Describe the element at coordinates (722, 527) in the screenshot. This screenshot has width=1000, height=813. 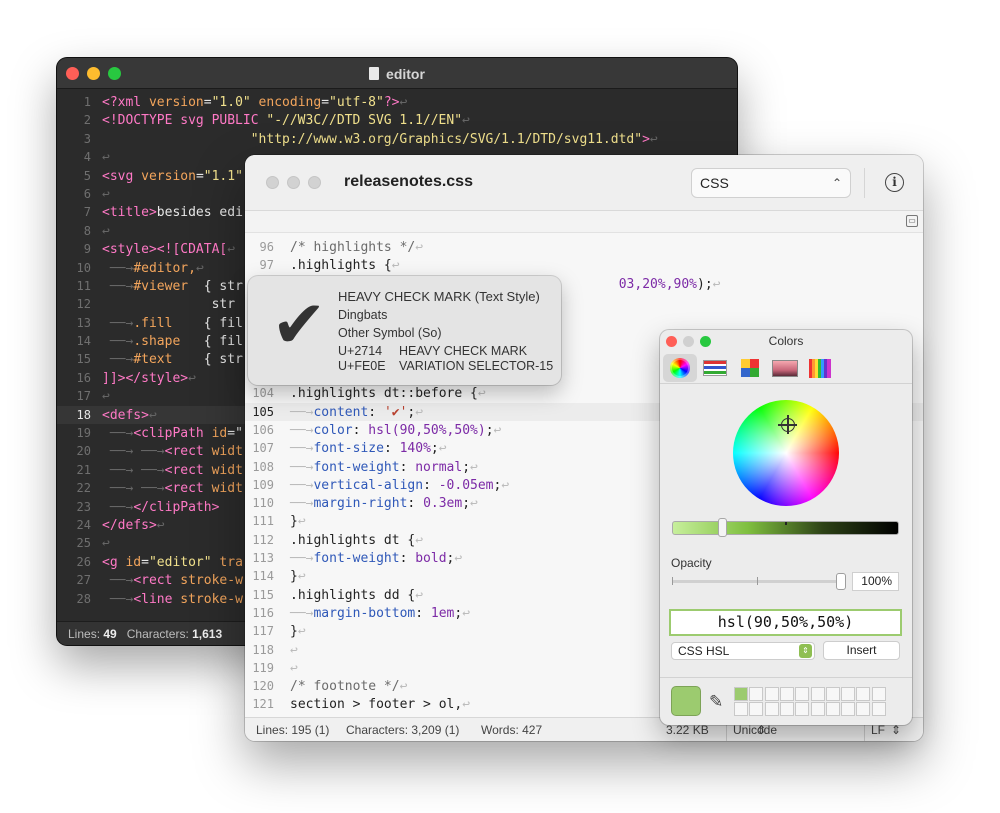
I see `brightness-knob` at that location.